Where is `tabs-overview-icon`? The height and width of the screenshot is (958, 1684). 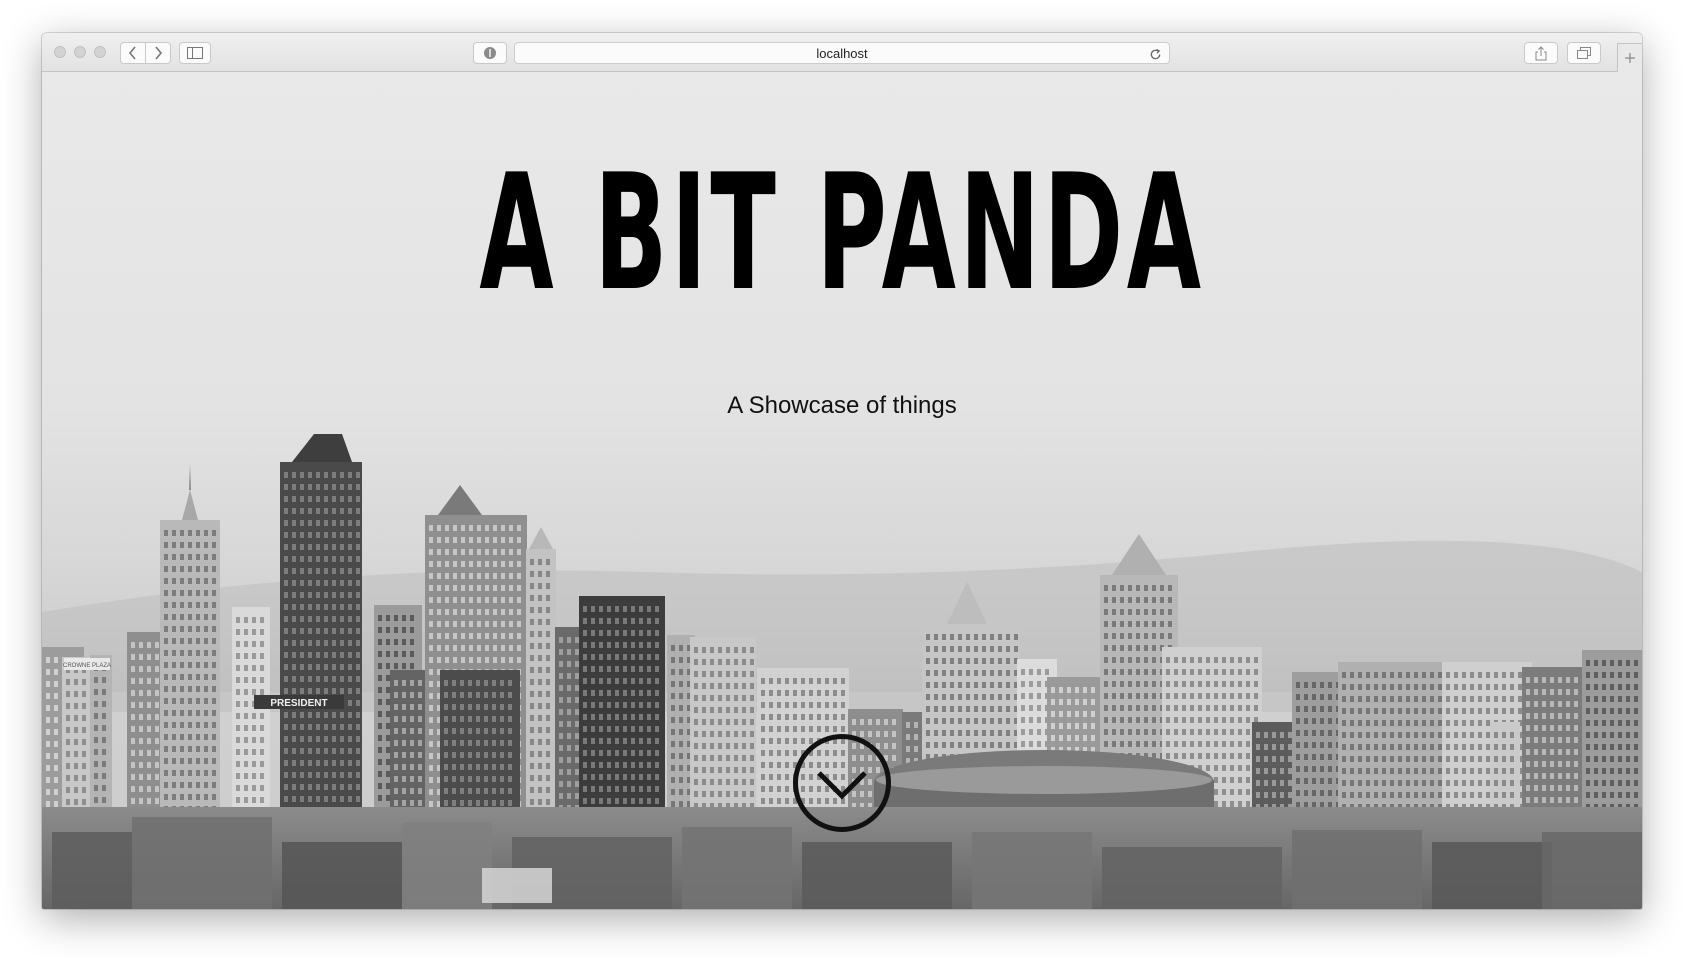
tabs-overview-icon is located at coordinates (1584, 53).